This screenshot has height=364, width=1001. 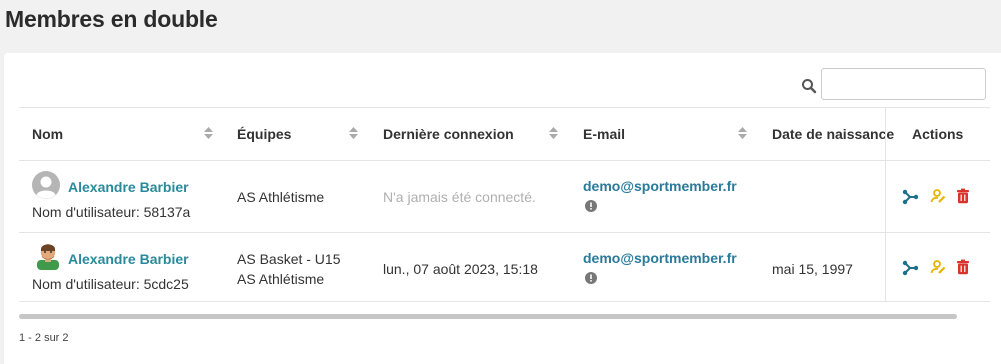 I want to click on column-divider, so click(x=885, y=205).